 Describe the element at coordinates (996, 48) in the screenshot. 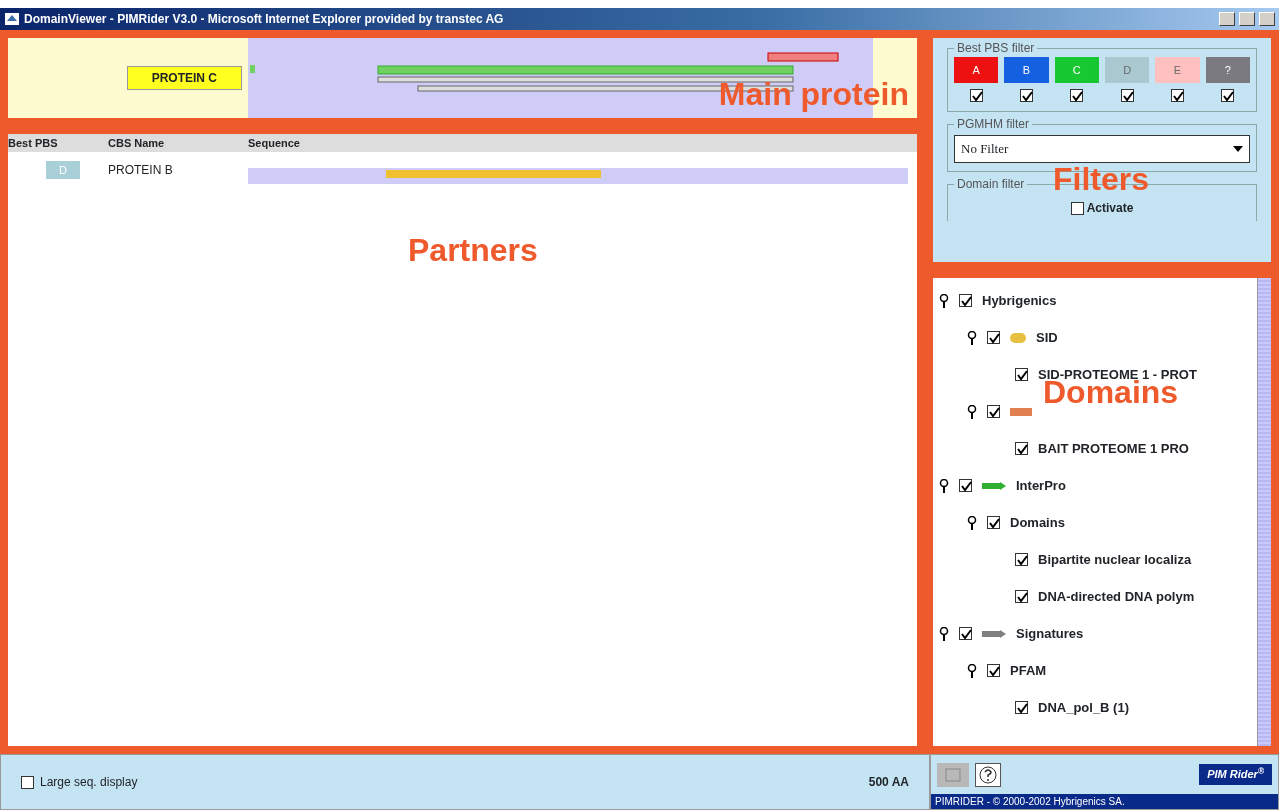

I see `group-title: Best PBS filter` at that location.